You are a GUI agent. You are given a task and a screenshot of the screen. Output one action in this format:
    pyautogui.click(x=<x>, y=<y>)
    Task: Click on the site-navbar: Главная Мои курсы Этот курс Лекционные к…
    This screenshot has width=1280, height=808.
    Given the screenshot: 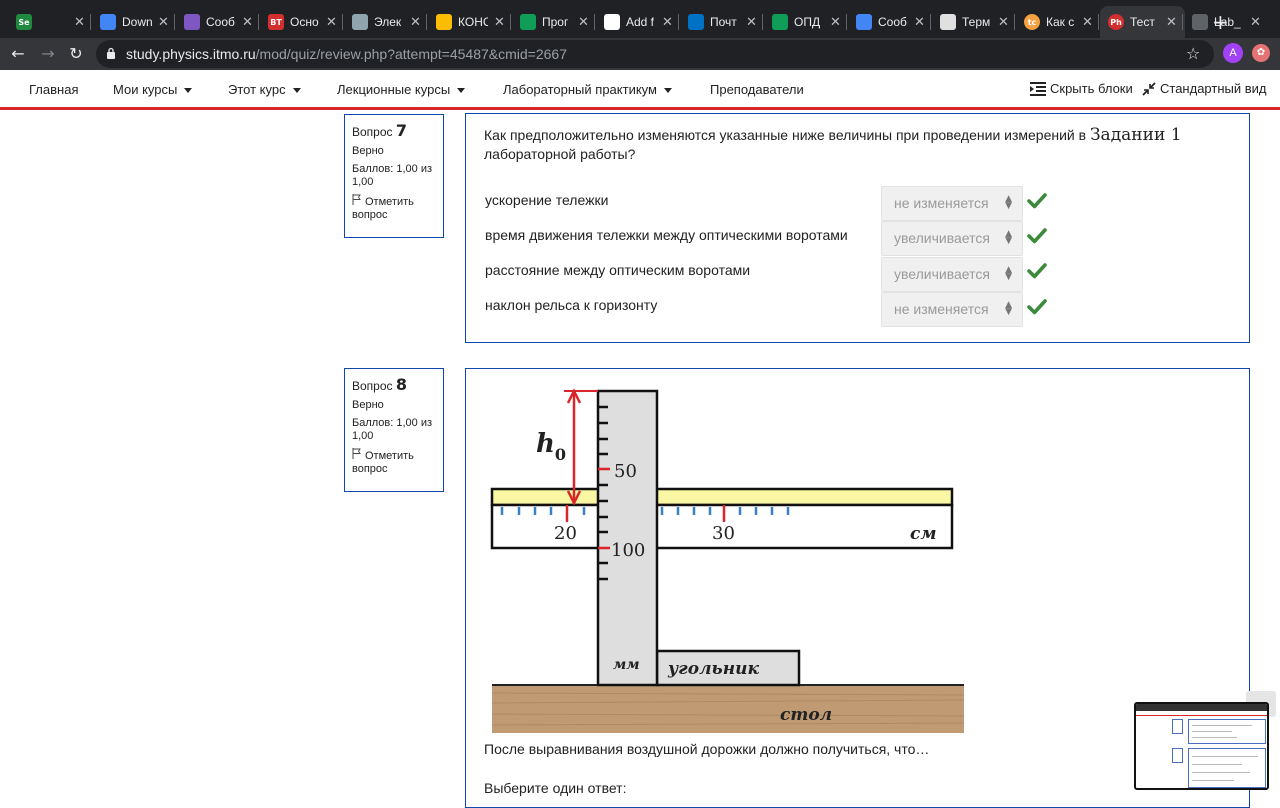 What is the action you would take?
    pyautogui.click(x=640, y=90)
    